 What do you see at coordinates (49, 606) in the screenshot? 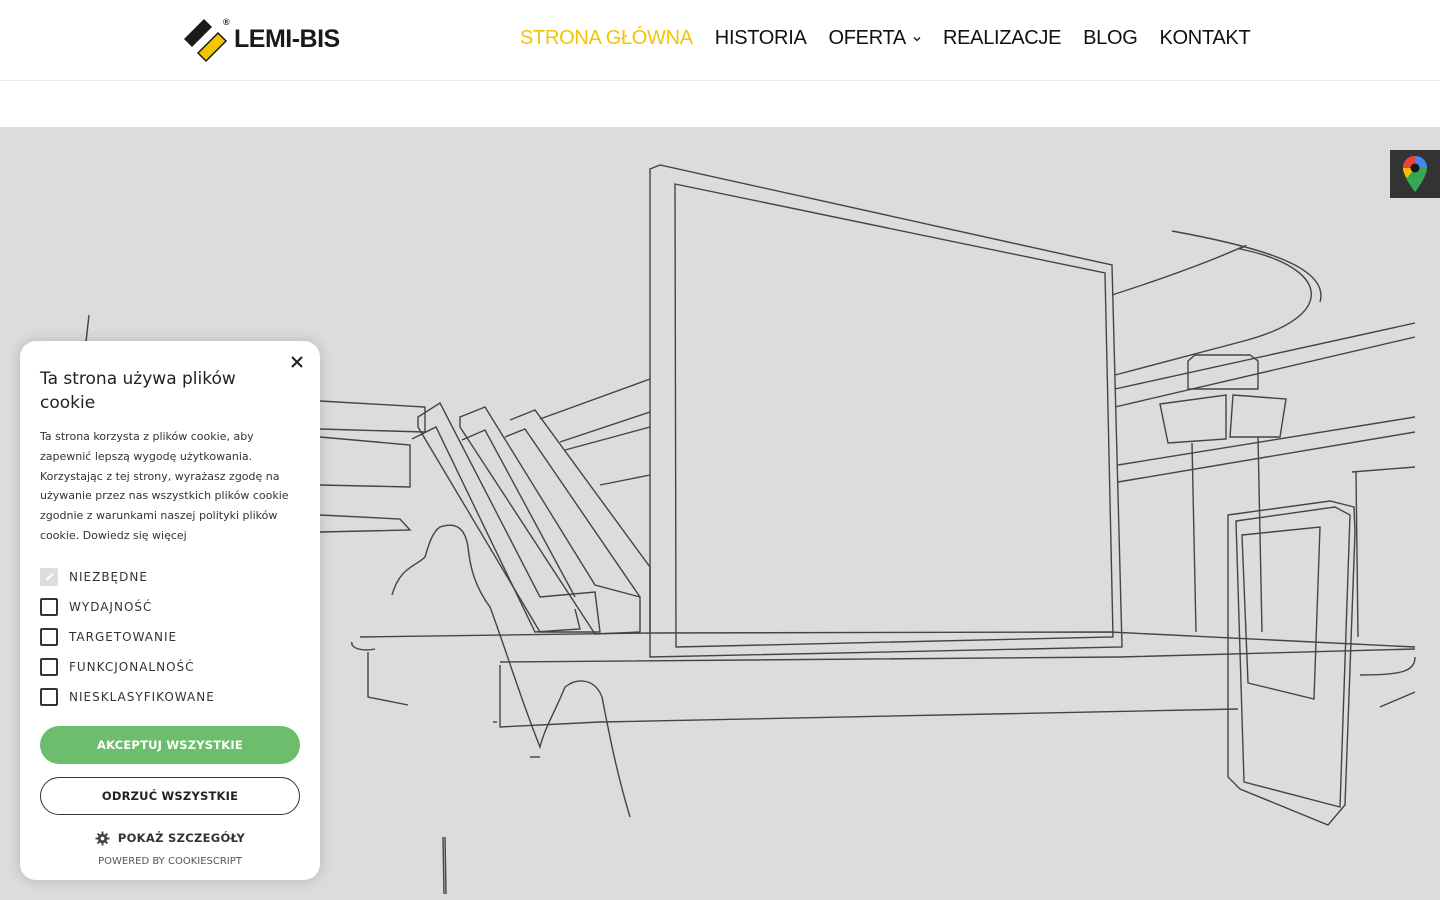
I see `checkbox-performance` at bounding box center [49, 606].